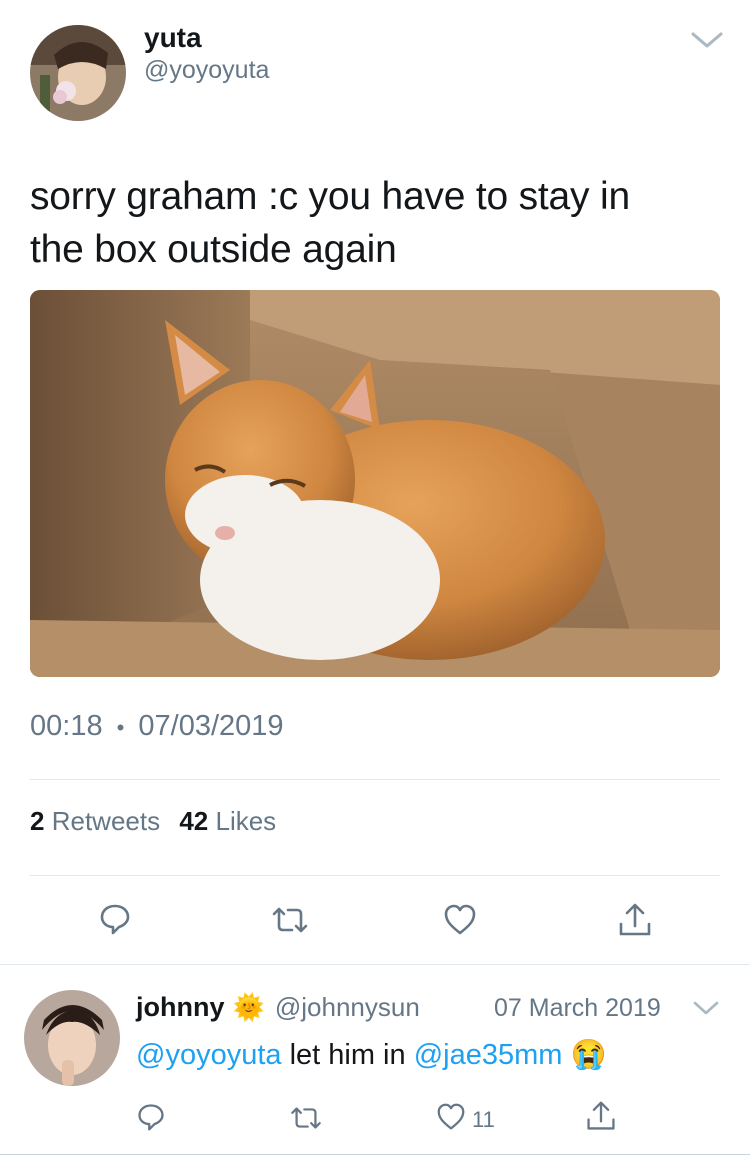  I want to click on like-button, so click(460, 922).